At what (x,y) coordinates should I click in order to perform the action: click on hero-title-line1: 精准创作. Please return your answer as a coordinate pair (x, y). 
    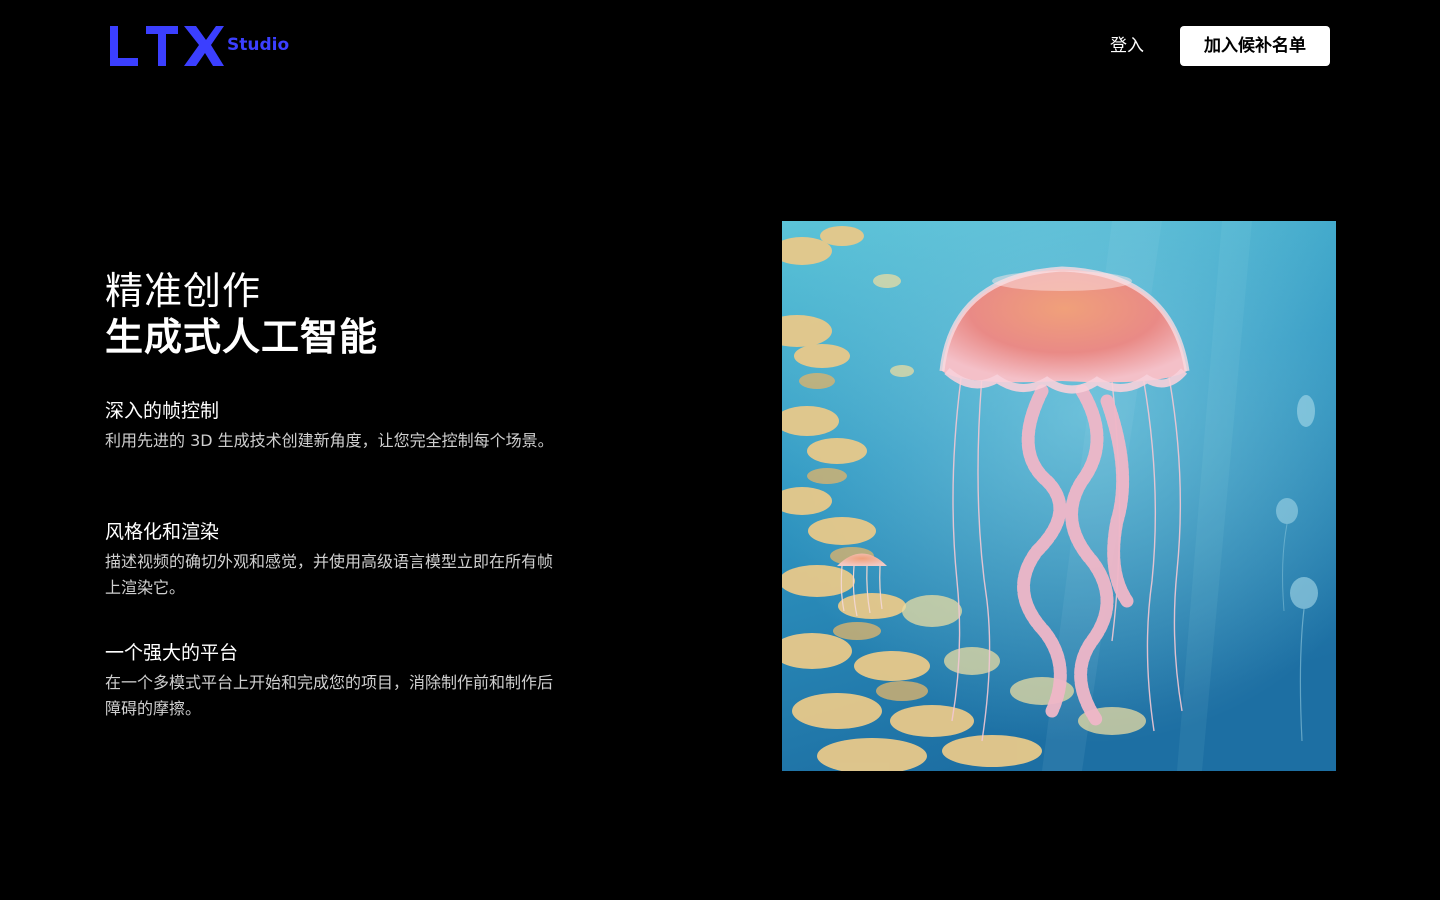
    Looking at the image, I should click on (183, 291).